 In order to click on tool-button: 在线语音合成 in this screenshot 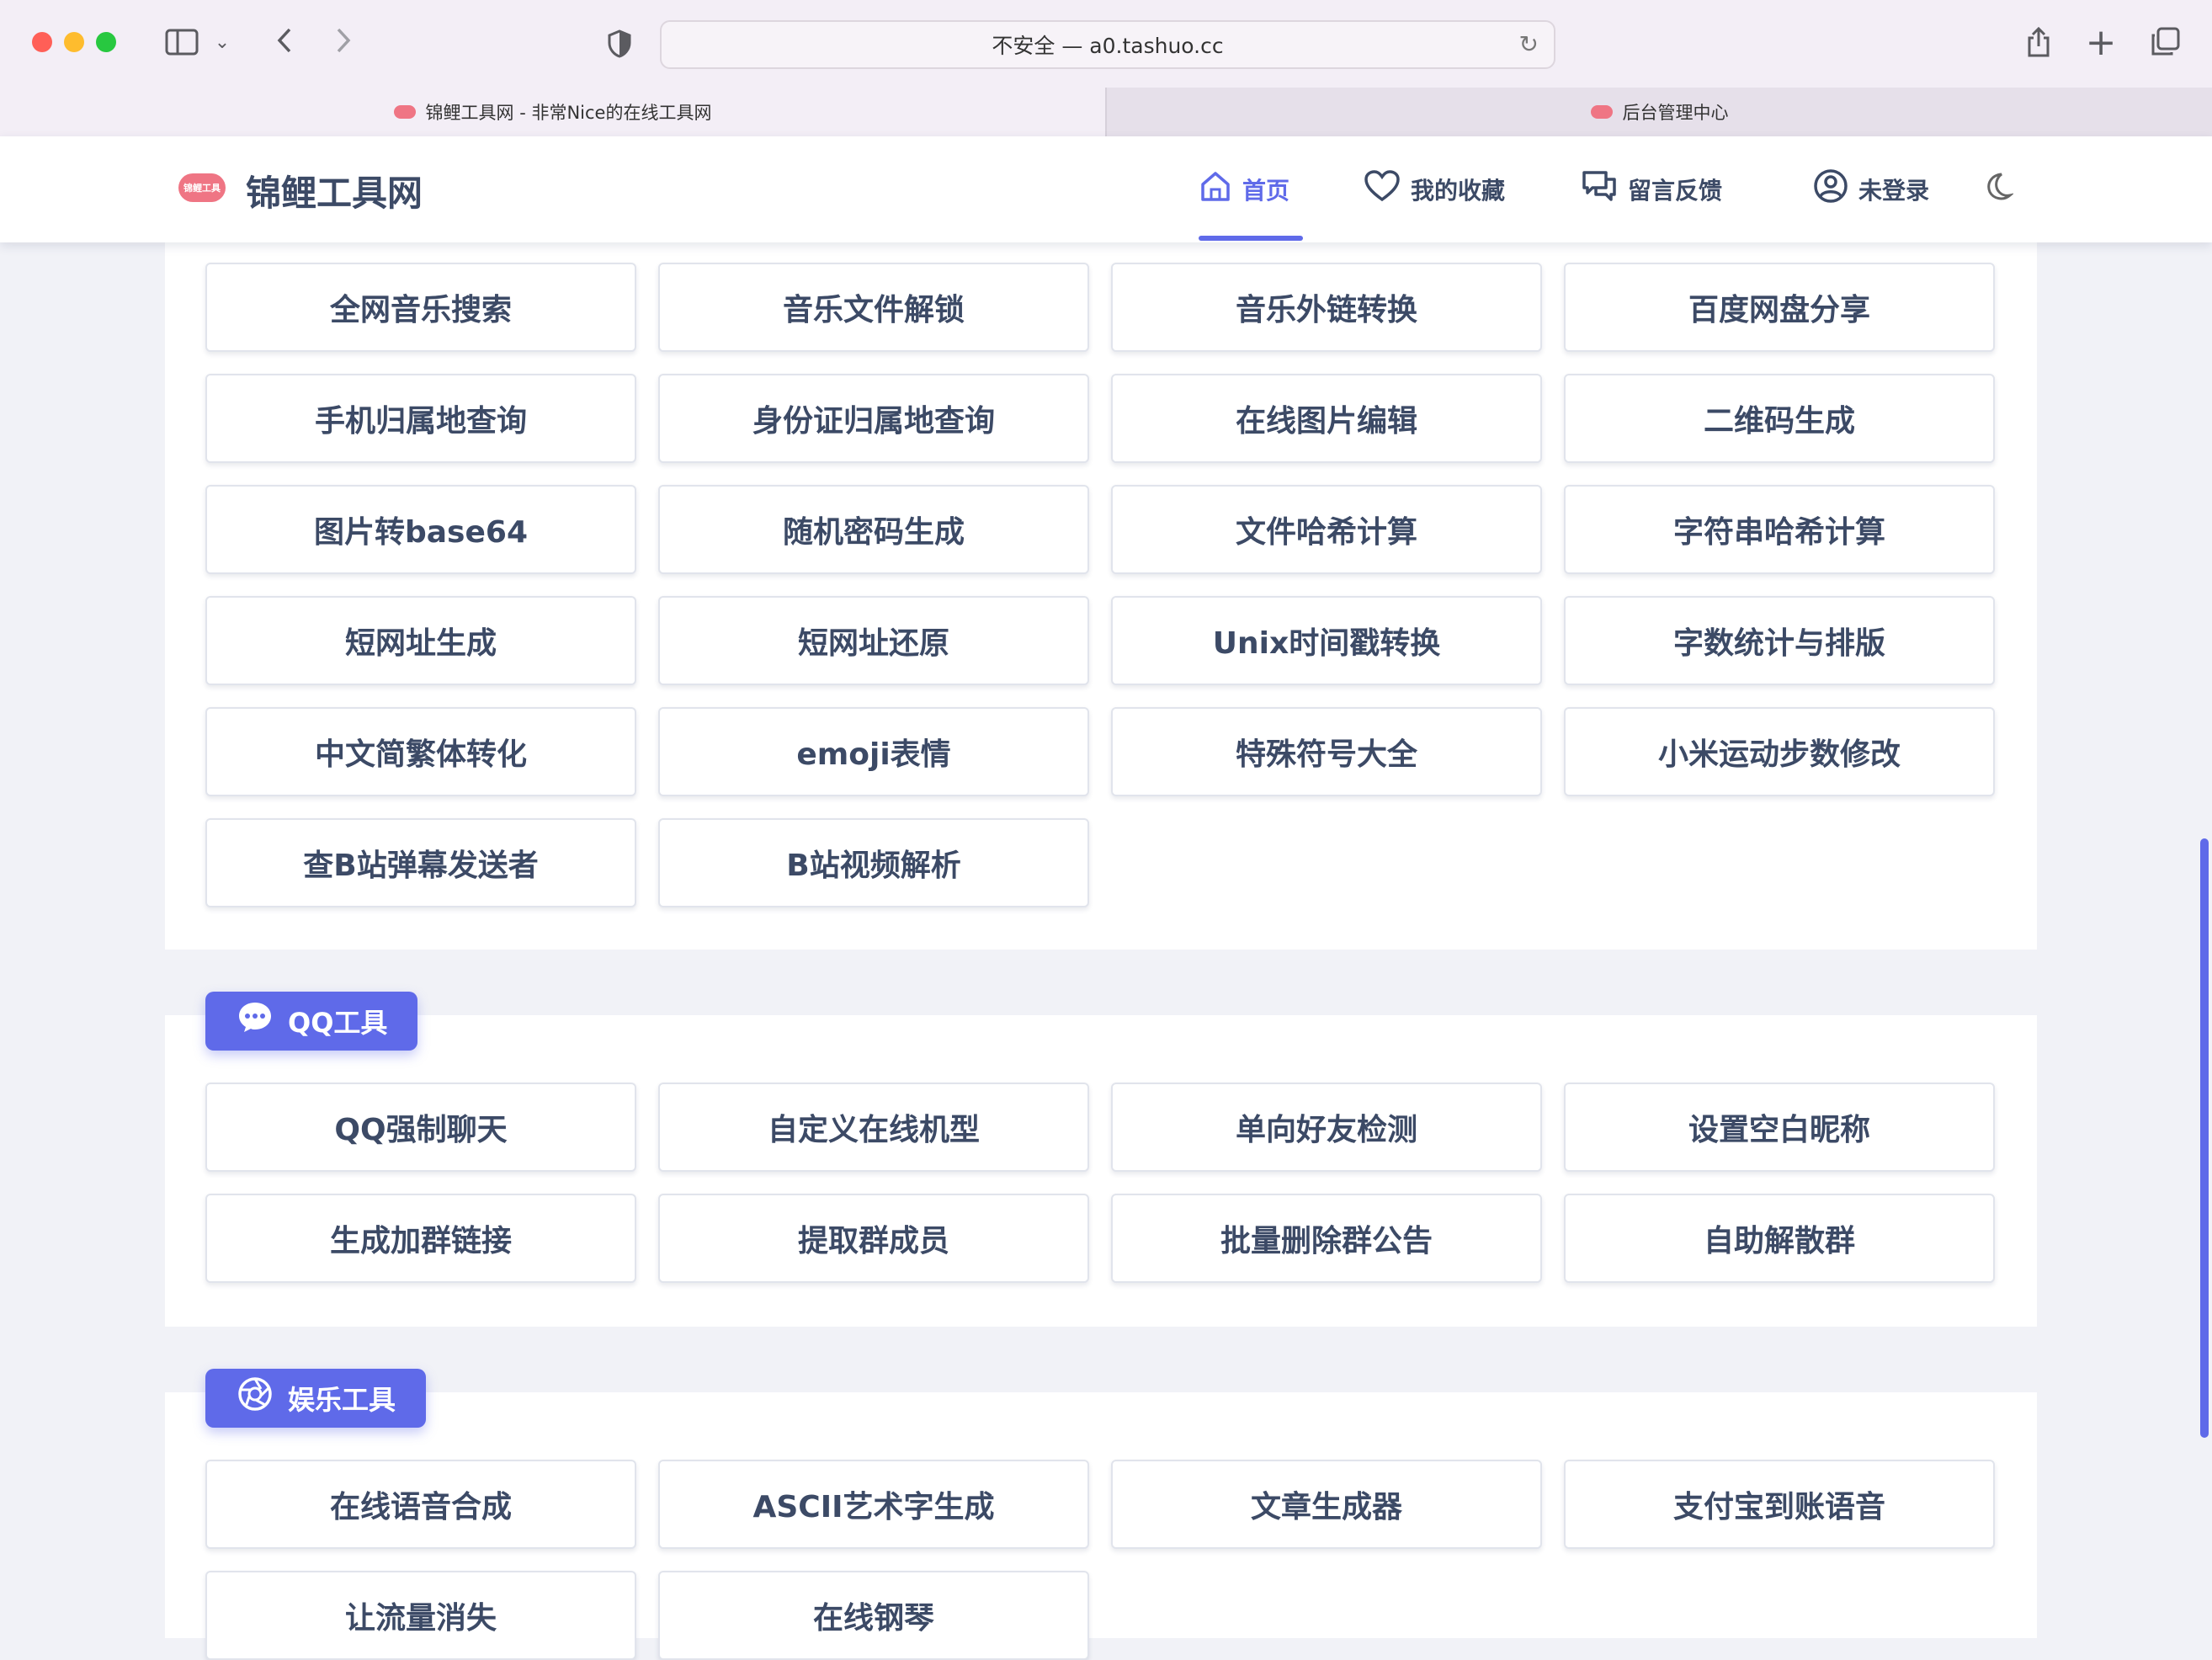, I will do `click(420, 1504)`.